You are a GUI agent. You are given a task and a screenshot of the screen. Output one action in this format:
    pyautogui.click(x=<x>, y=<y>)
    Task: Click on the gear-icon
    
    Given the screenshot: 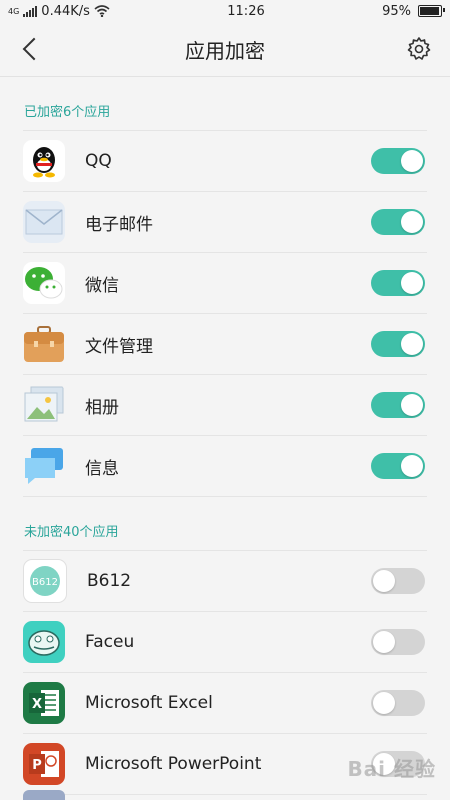 What is the action you would take?
    pyautogui.click(x=419, y=48)
    